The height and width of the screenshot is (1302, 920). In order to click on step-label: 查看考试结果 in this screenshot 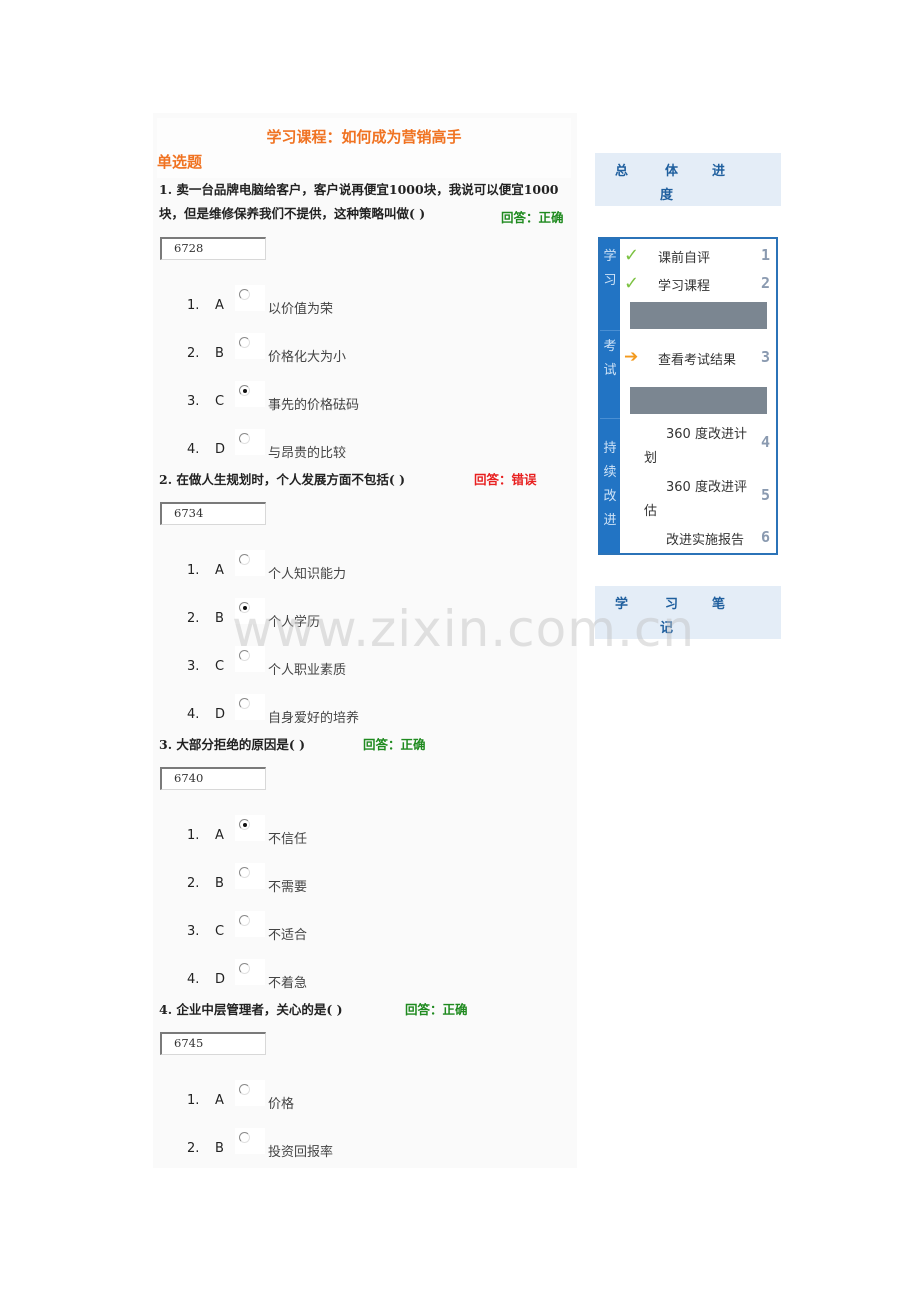, I will do `click(697, 360)`.